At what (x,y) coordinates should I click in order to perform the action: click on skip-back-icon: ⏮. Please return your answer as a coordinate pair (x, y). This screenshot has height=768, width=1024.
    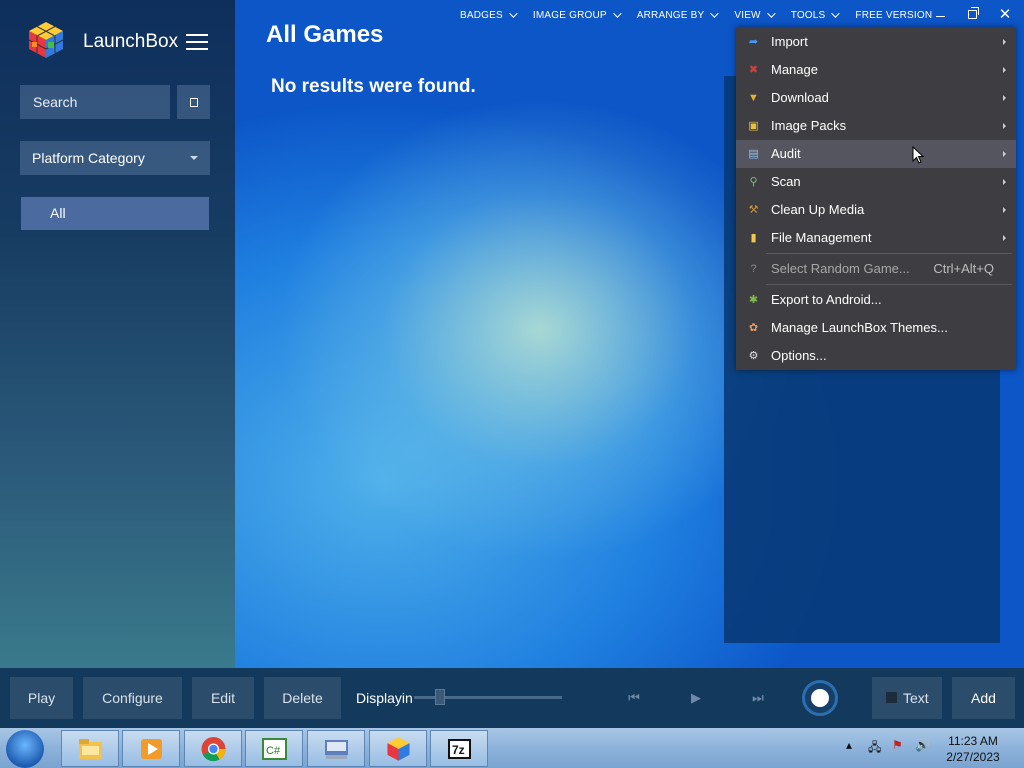
    Looking at the image, I should click on (634, 698).